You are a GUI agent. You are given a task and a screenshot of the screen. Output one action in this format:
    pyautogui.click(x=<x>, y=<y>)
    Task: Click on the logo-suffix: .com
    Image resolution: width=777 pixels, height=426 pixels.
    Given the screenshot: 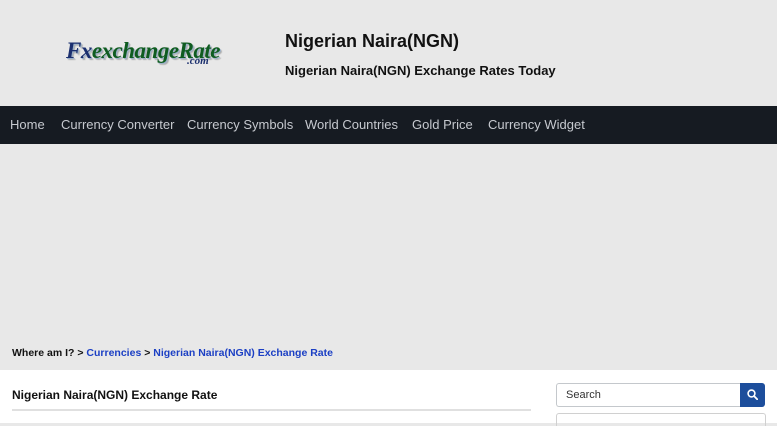 What is the action you would take?
    pyautogui.click(x=198, y=61)
    